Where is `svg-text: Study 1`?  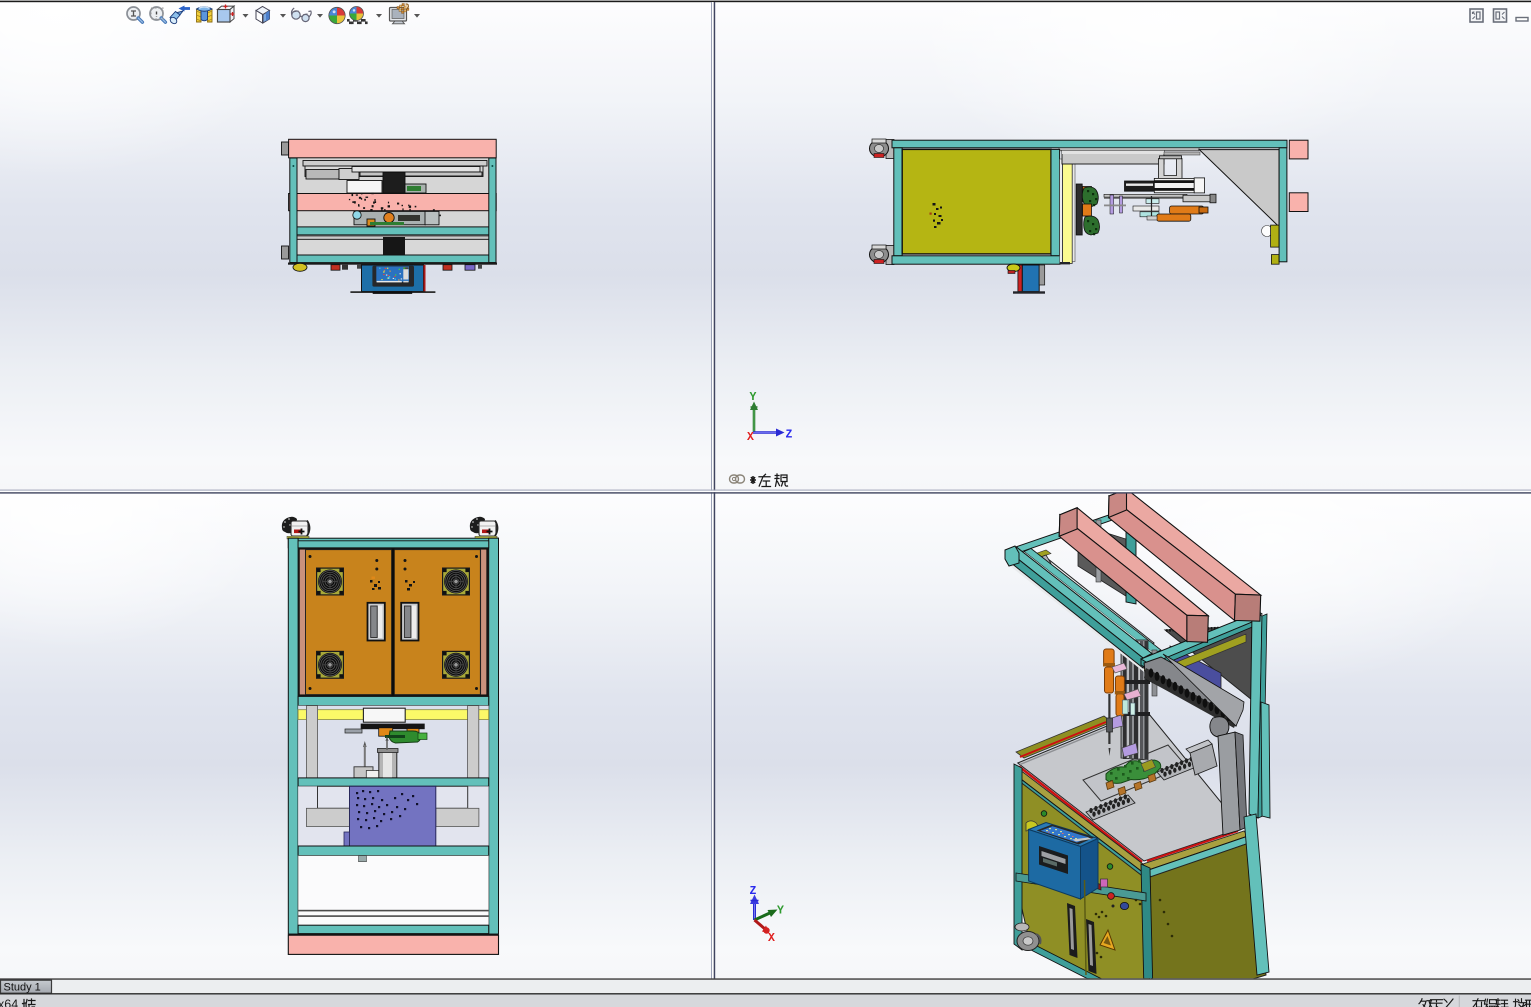 svg-text: Study 1 is located at coordinates (22, 988).